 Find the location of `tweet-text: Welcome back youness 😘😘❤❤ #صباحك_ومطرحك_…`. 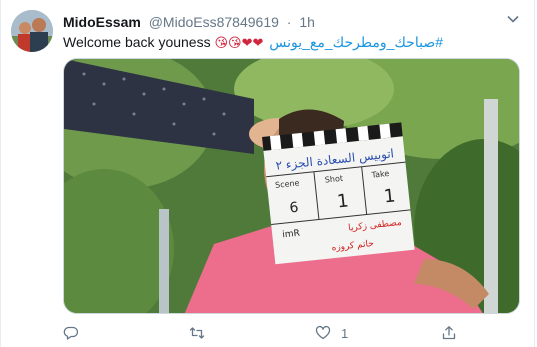

tweet-text: Welcome back youness 😘😘❤❤ #صباحك_ومطرحك_… is located at coordinates (288, 43).